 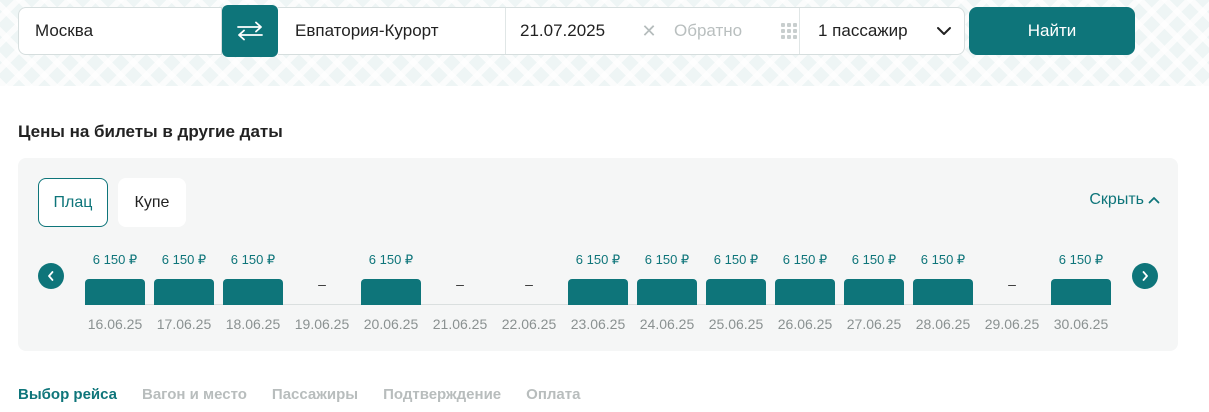 I want to click on day-date: 23.06.25, so click(x=598, y=324).